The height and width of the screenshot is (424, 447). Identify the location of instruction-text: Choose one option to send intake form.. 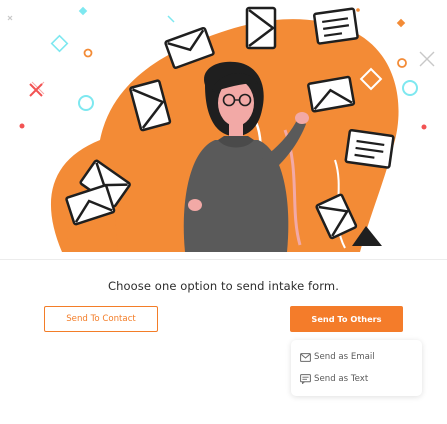
(223, 286).